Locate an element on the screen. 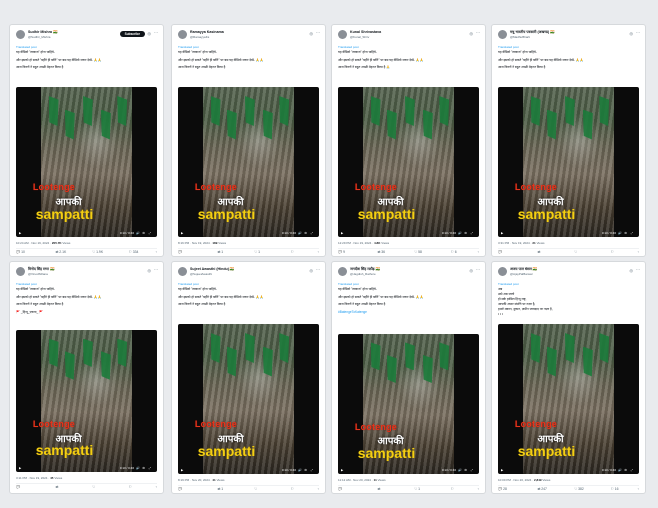 Image resolution: width=658 pixels, height=508 pixels. retweet-button: ⇄ 247 is located at coordinates (541, 489).